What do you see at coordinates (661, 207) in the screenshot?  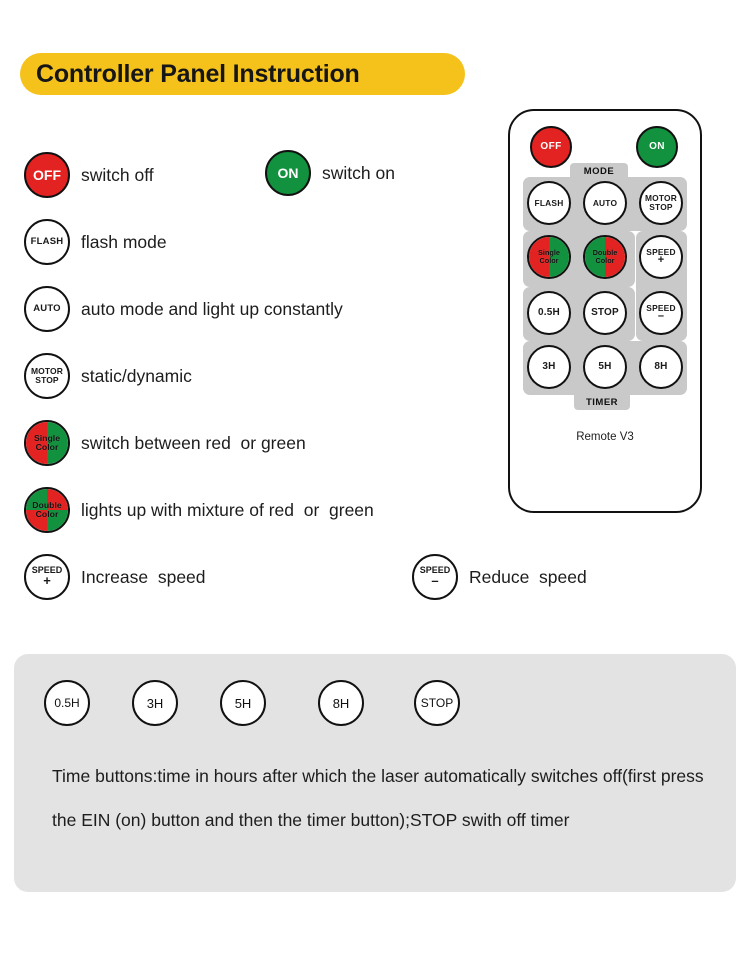 I see `remote-motor-label-line2: STOP` at bounding box center [661, 207].